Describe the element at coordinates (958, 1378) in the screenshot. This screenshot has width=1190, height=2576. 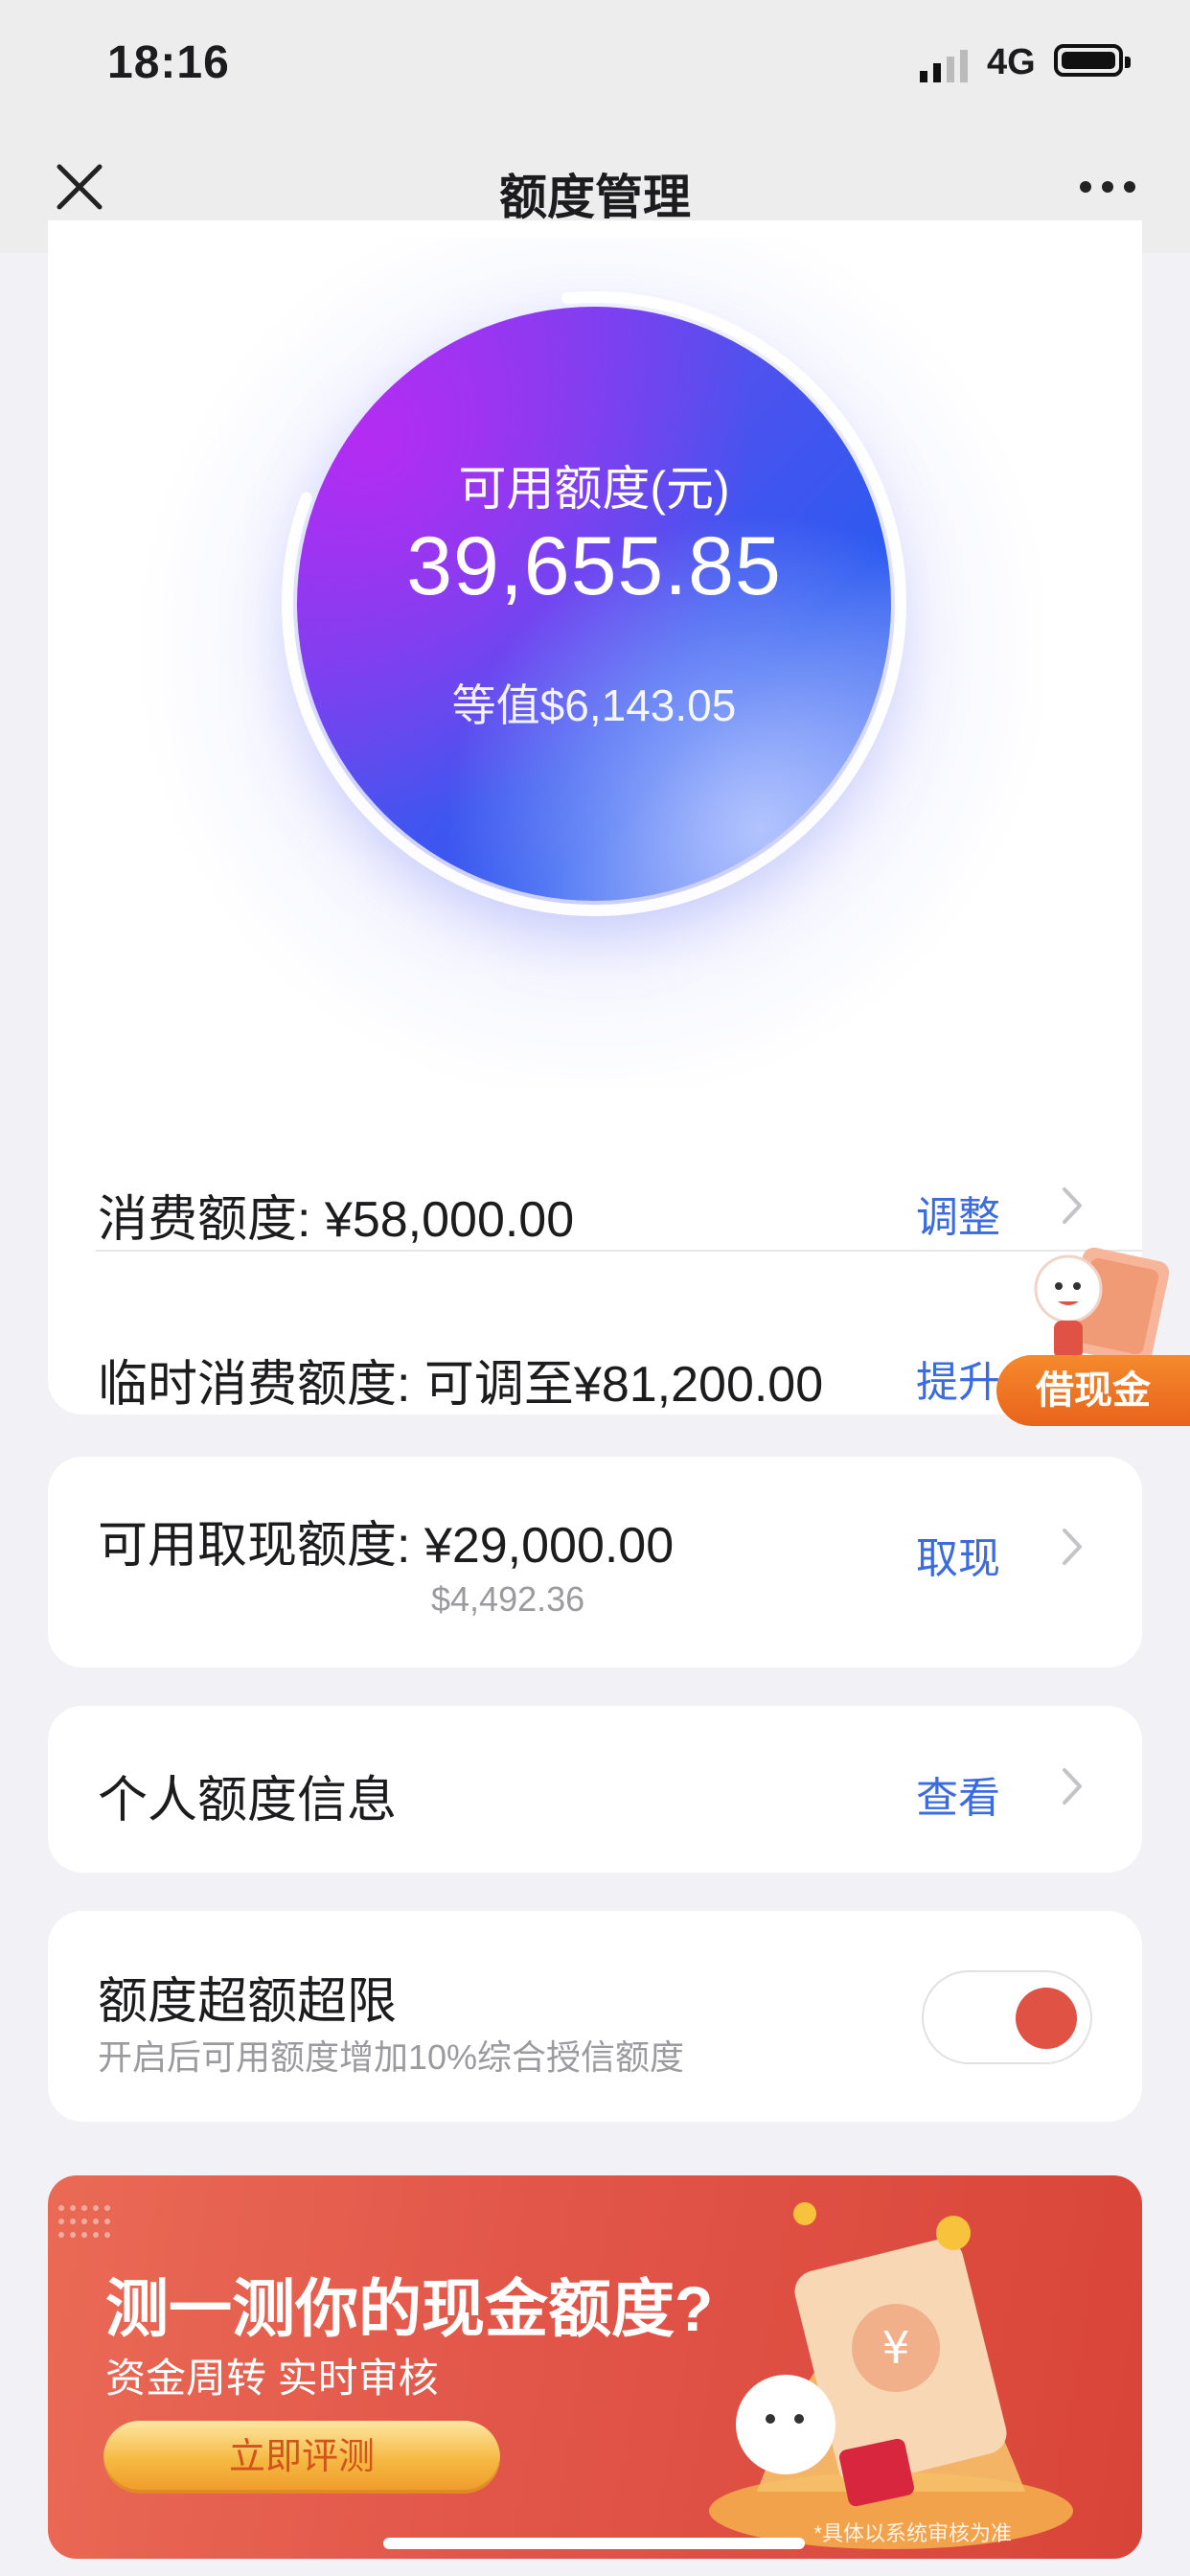
I see `raise-link: 提升` at that location.